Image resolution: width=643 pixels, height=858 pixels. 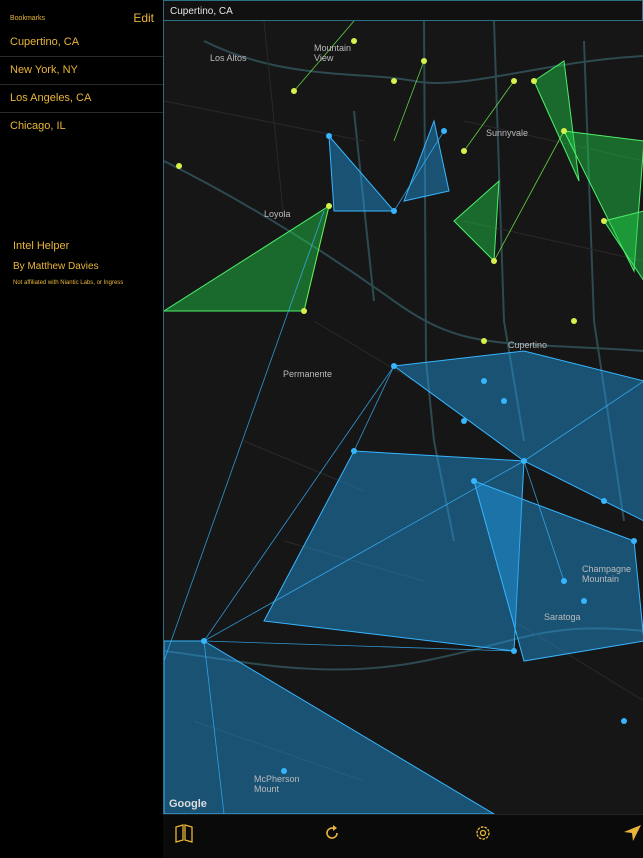 I want to click on bottom-toolbar, so click(x=403, y=836).